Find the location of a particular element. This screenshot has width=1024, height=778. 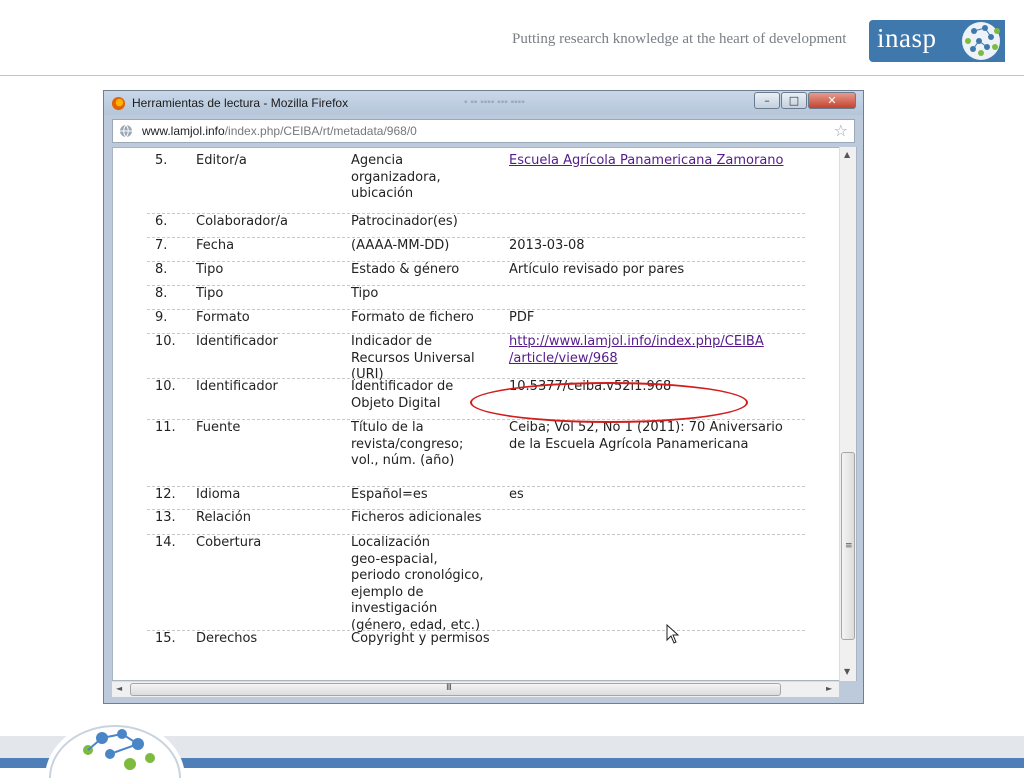

globe-icon is located at coordinates (126, 131).